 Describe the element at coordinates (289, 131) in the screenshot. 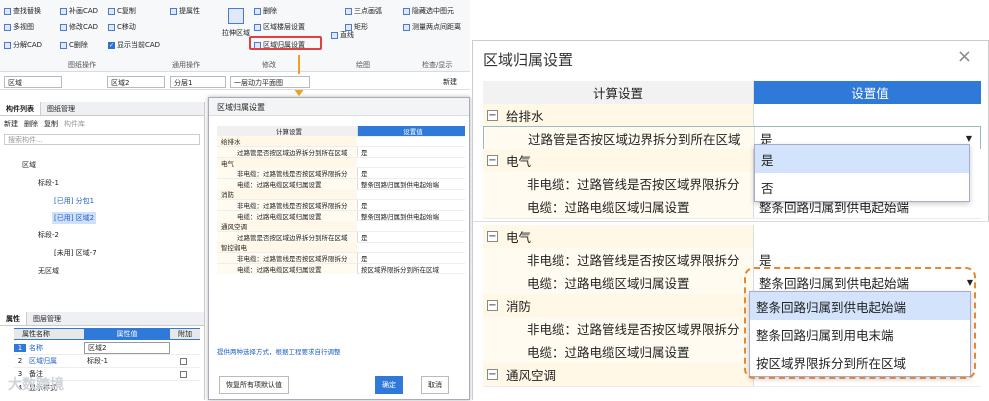

I see `col-setting: 计算设置` at that location.